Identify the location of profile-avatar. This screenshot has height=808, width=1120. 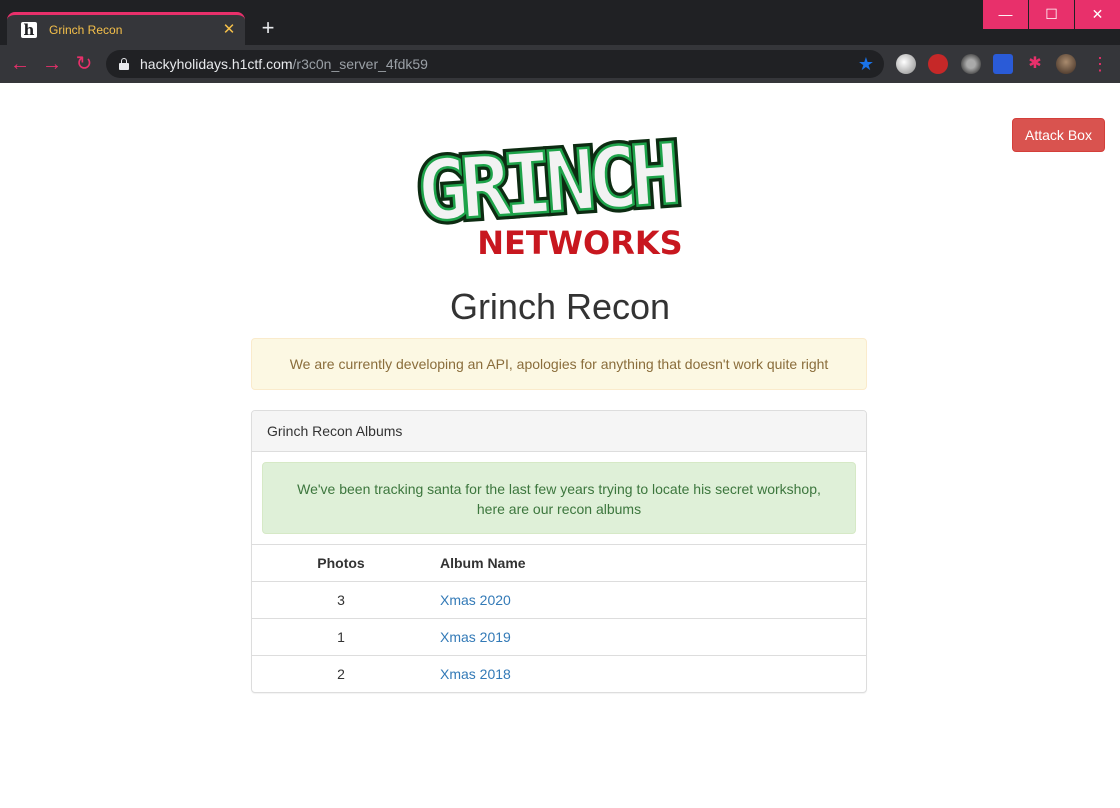
(1066, 64).